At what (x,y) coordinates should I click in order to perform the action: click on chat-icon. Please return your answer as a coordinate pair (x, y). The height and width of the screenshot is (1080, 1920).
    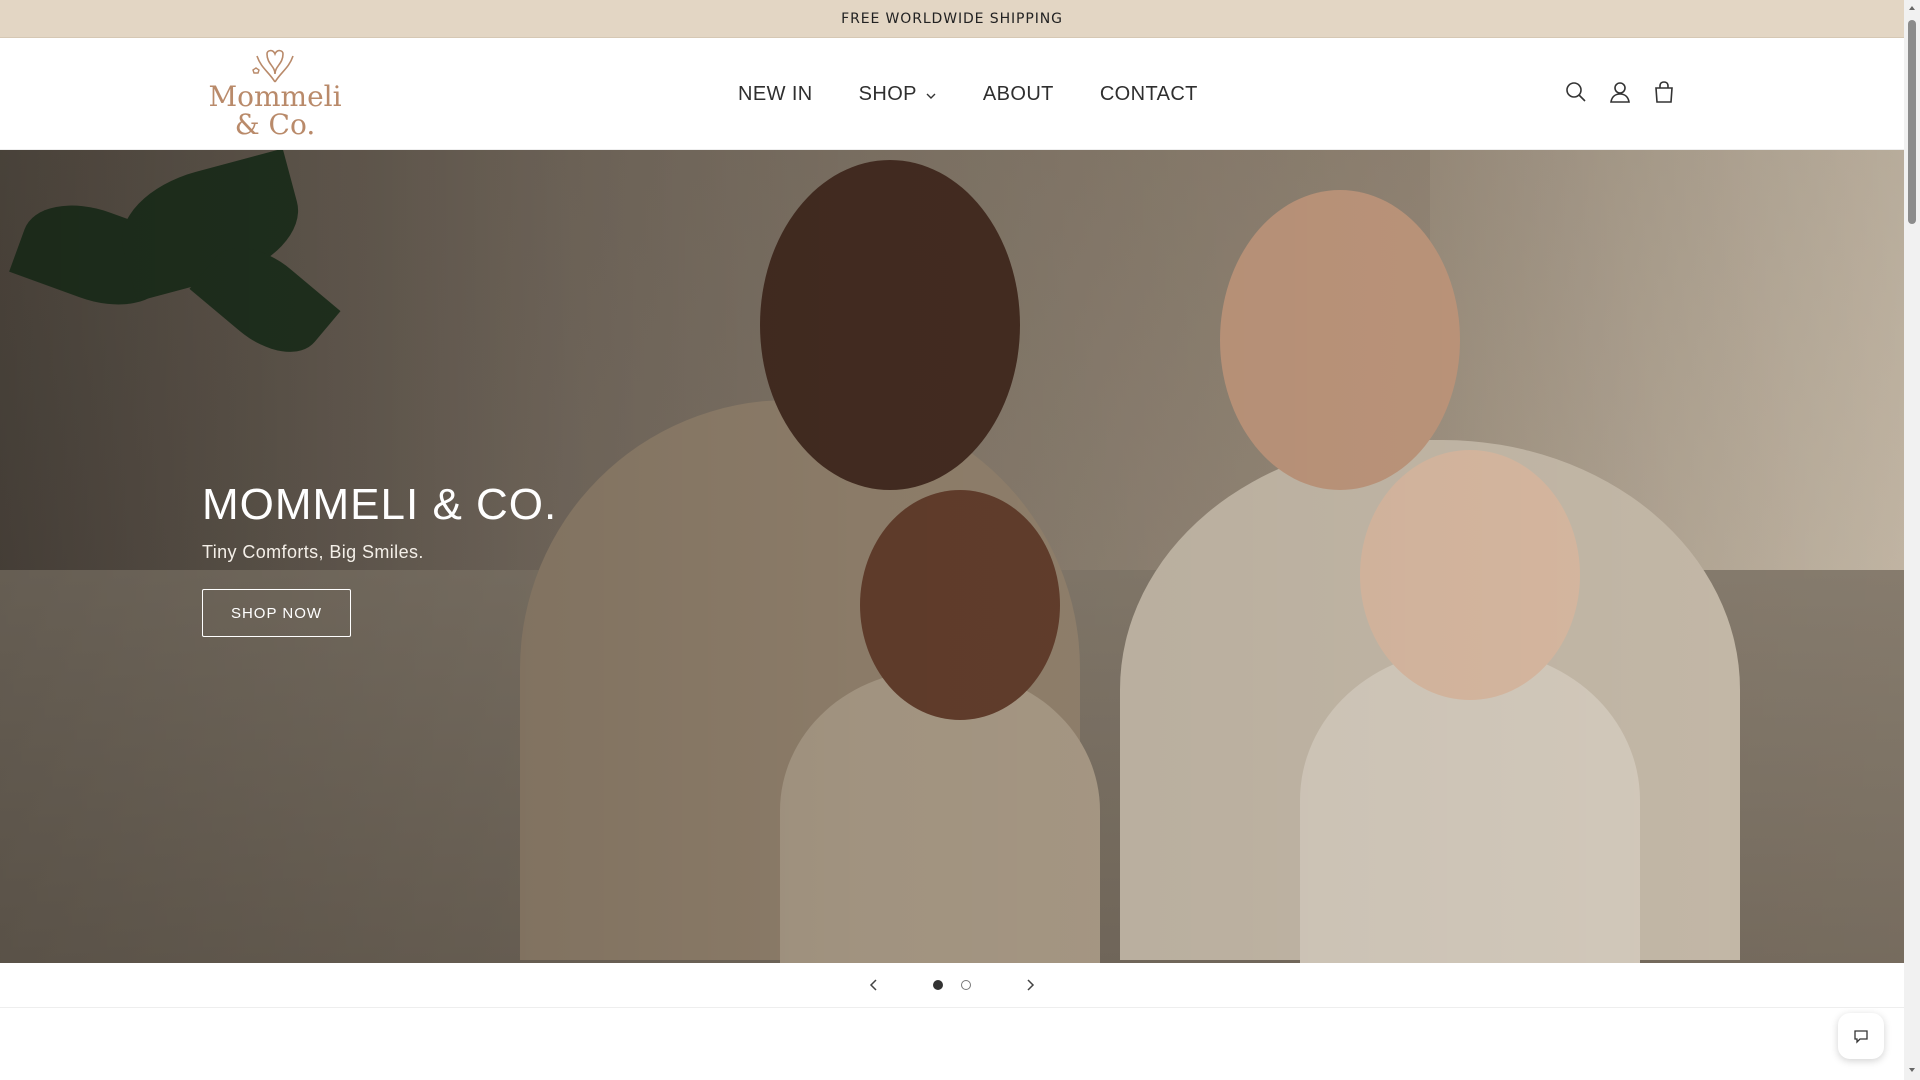
    Looking at the image, I should click on (1861, 1037).